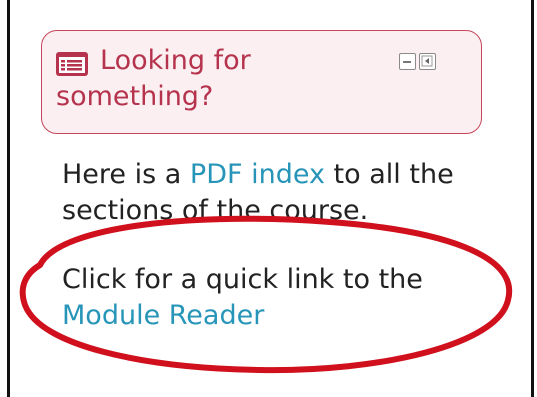  I want to click on frame-border-left, so click(8, 198).